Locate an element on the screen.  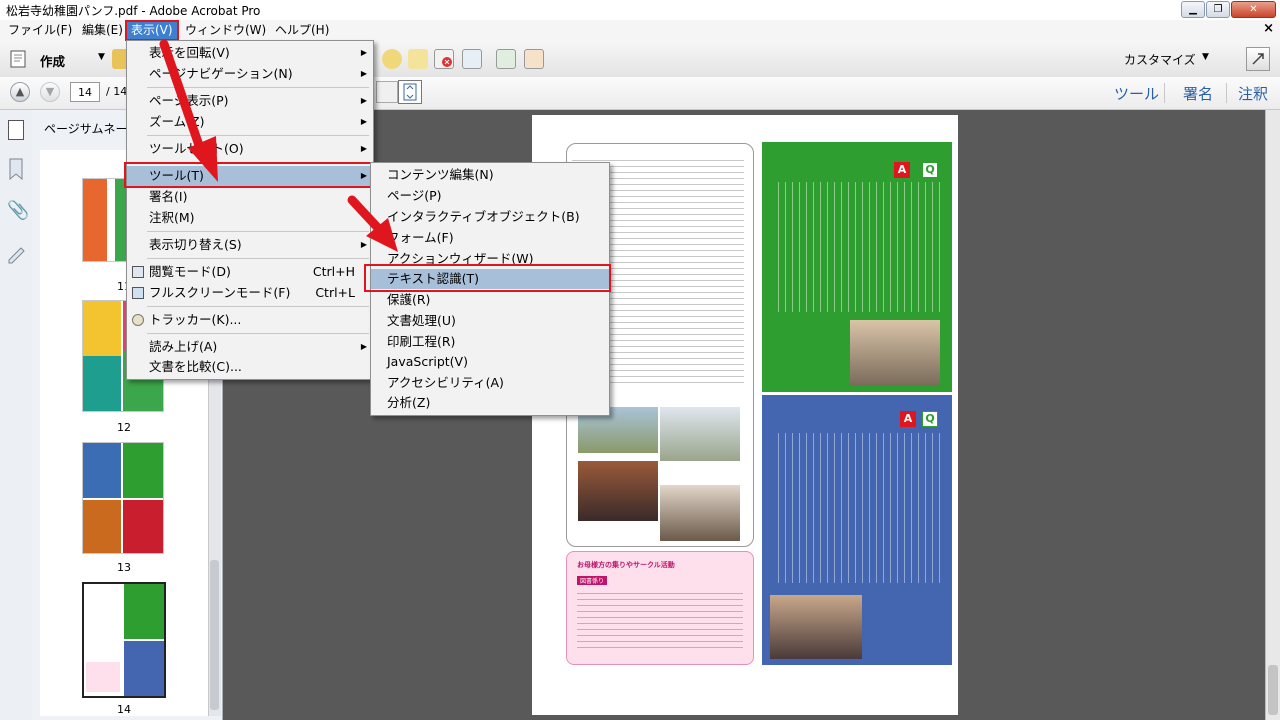
submenu-item-forms: フォーム(F) is located at coordinates (490, 238).